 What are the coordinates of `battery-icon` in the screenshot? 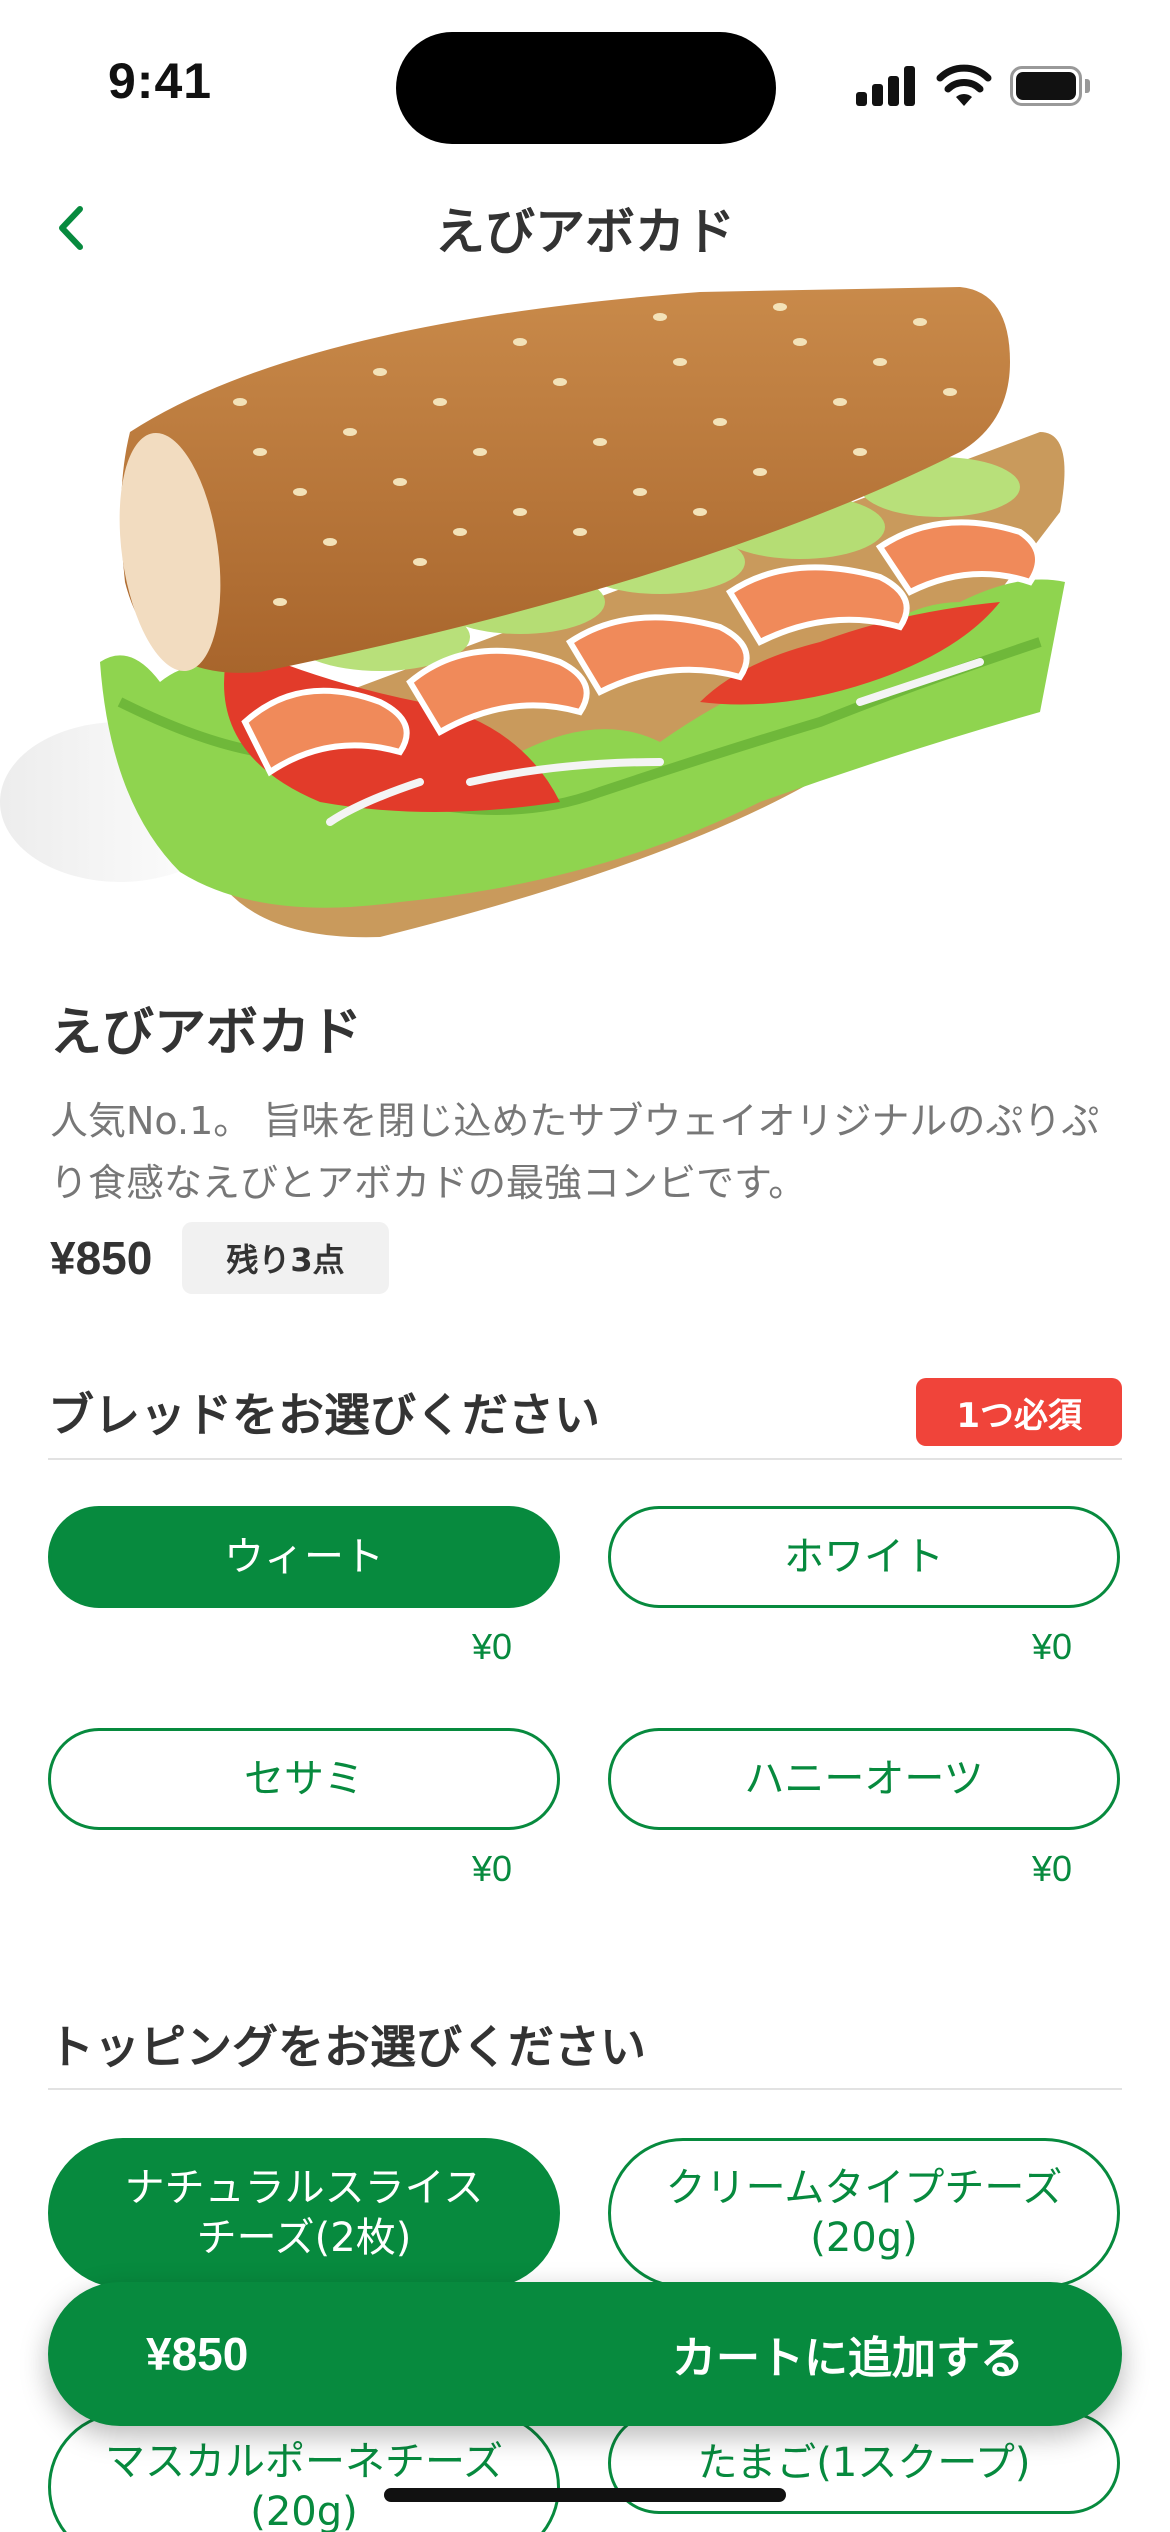 It's located at (1050, 86).